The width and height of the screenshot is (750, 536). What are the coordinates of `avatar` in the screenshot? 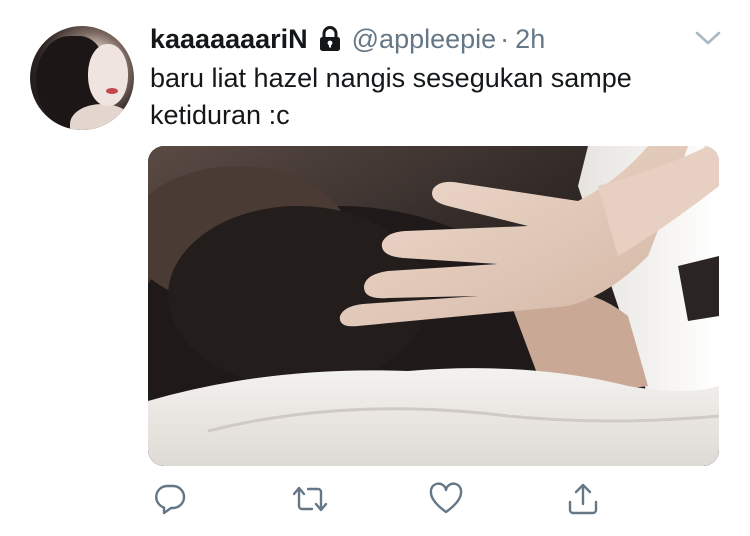 It's located at (82, 78).